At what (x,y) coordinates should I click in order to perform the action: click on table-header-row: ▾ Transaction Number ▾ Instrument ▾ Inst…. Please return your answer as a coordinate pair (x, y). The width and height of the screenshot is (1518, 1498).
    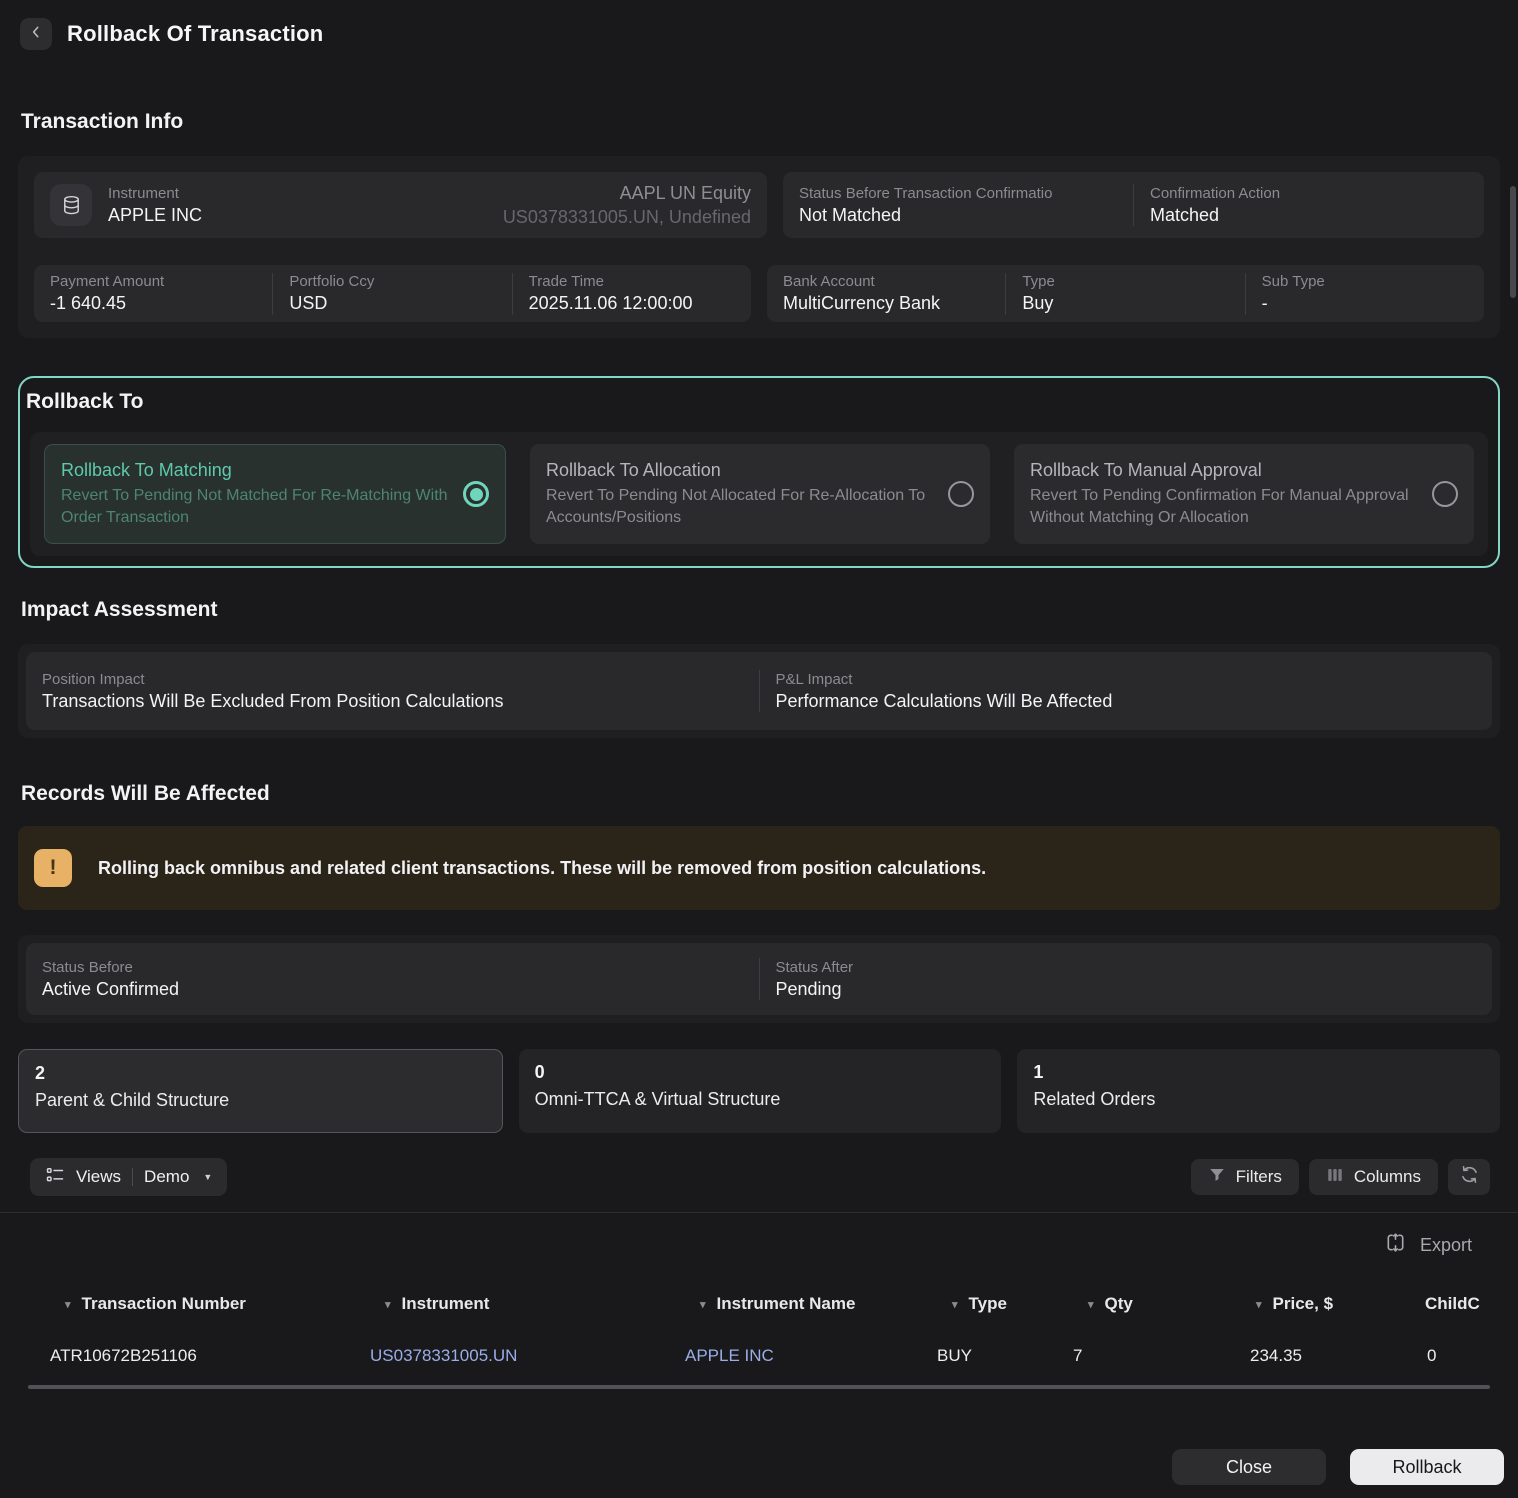
    Looking at the image, I should click on (759, 1304).